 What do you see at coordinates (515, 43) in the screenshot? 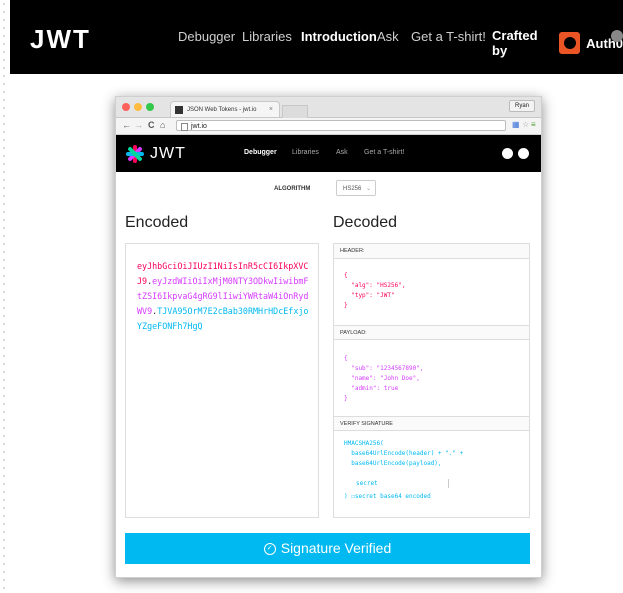
I see `crafted-by-label: Crafted by` at bounding box center [515, 43].